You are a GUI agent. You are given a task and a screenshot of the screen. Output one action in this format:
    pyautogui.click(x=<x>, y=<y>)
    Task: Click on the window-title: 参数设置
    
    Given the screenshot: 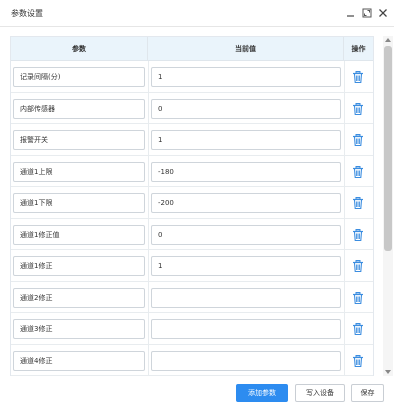 What is the action you would take?
    pyautogui.click(x=27, y=13)
    